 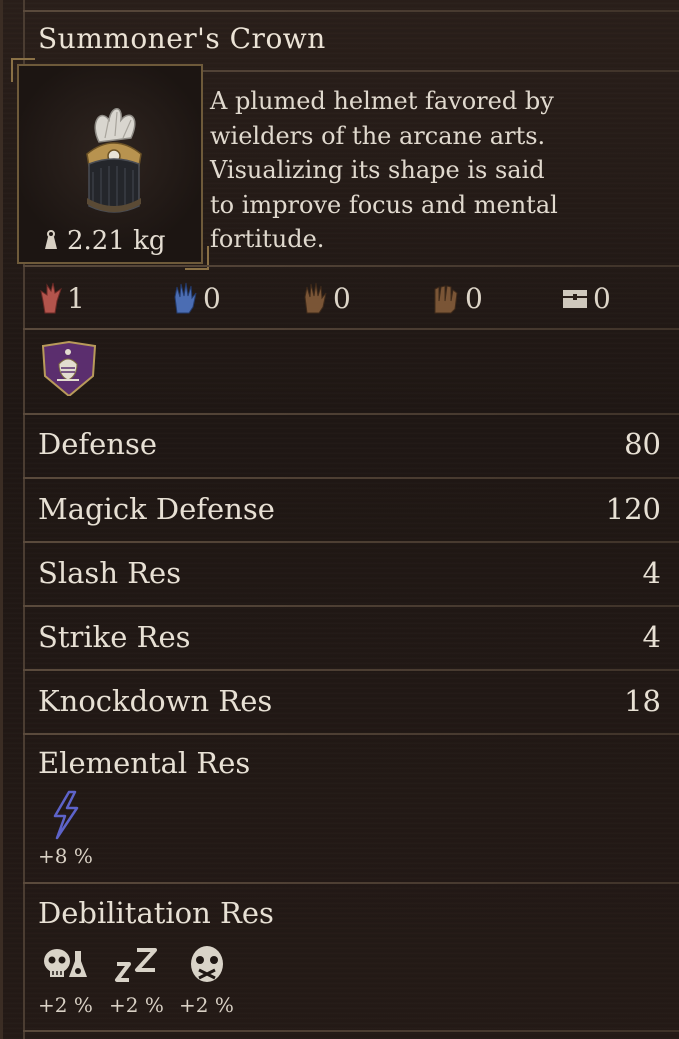 I want to click on vocation-count-2: 0, so click(x=196, y=298).